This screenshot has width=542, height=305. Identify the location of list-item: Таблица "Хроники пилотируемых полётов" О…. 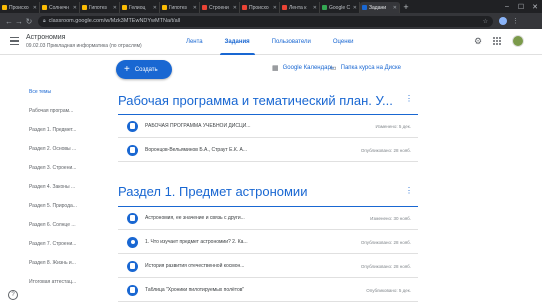
(268, 290).